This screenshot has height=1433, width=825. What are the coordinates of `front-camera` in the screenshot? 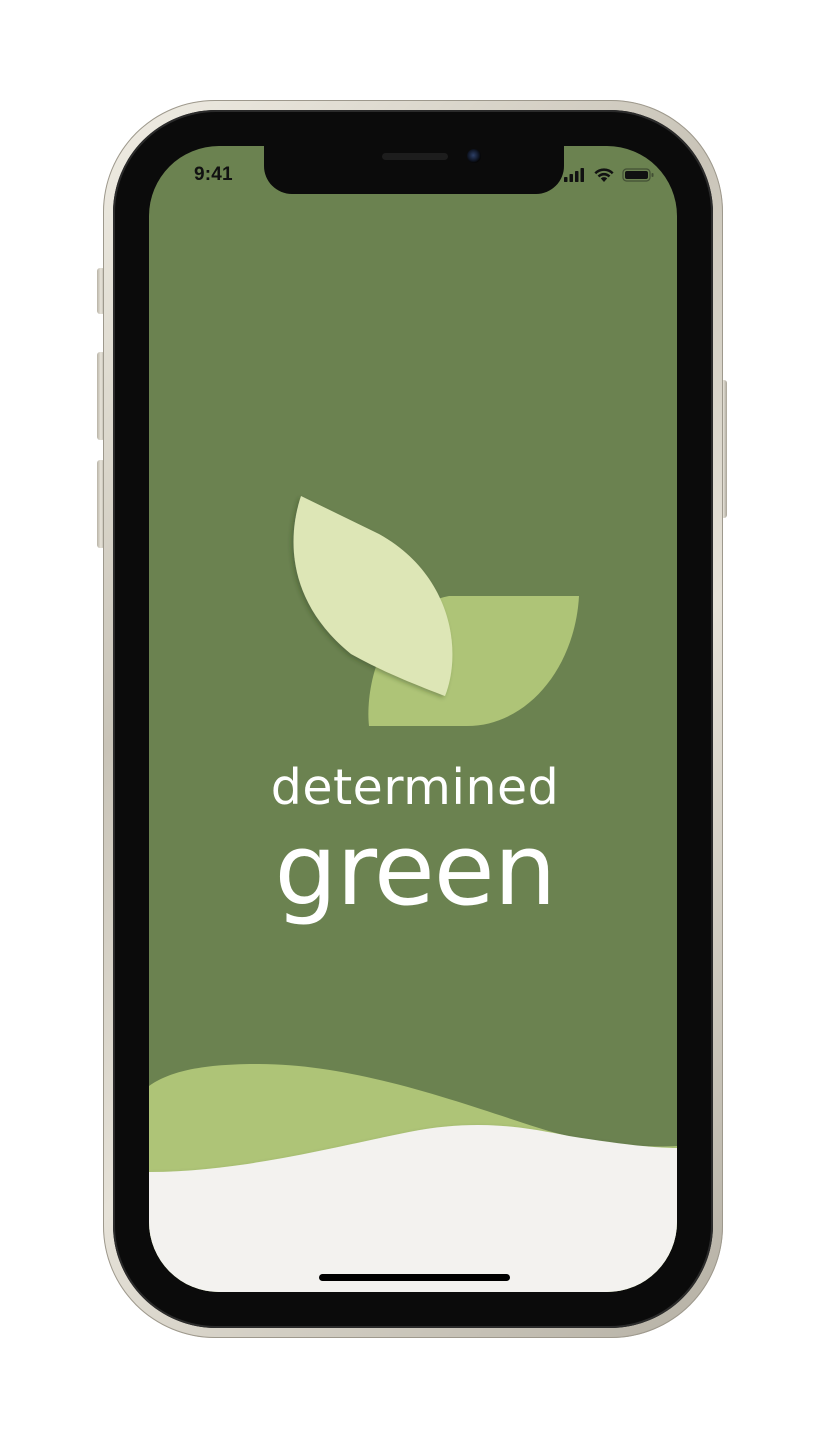 It's located at (474, 156).